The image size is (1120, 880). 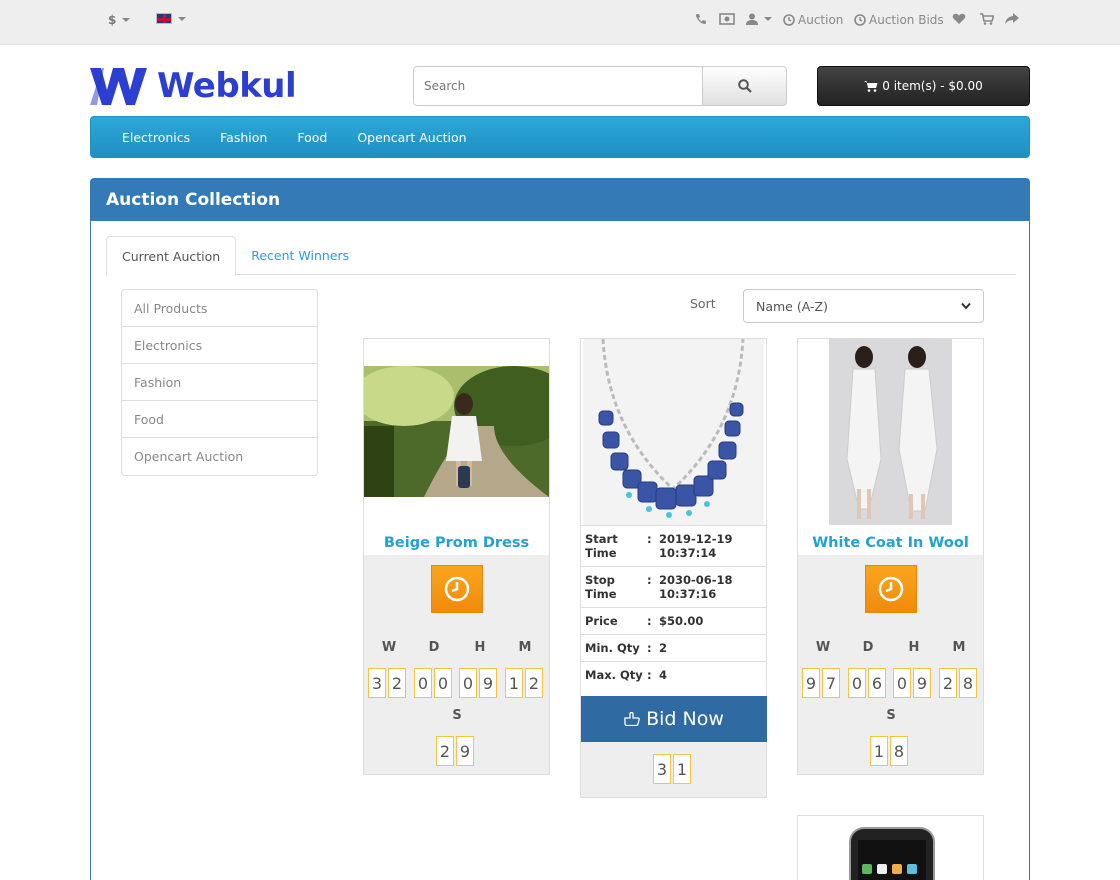 I want to click on search-icon, so click(x=744, y=86).